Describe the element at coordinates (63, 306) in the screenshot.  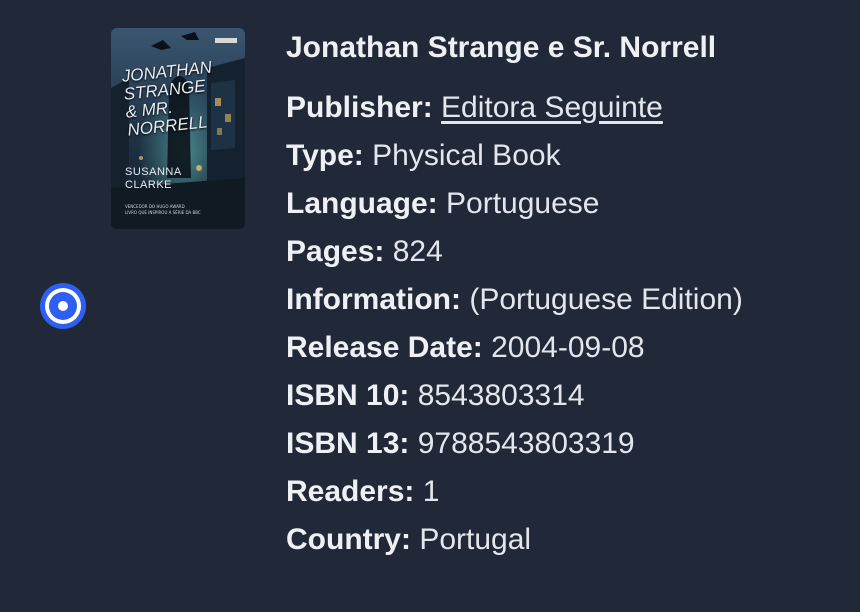
I see `edition-radio-button` at that location.